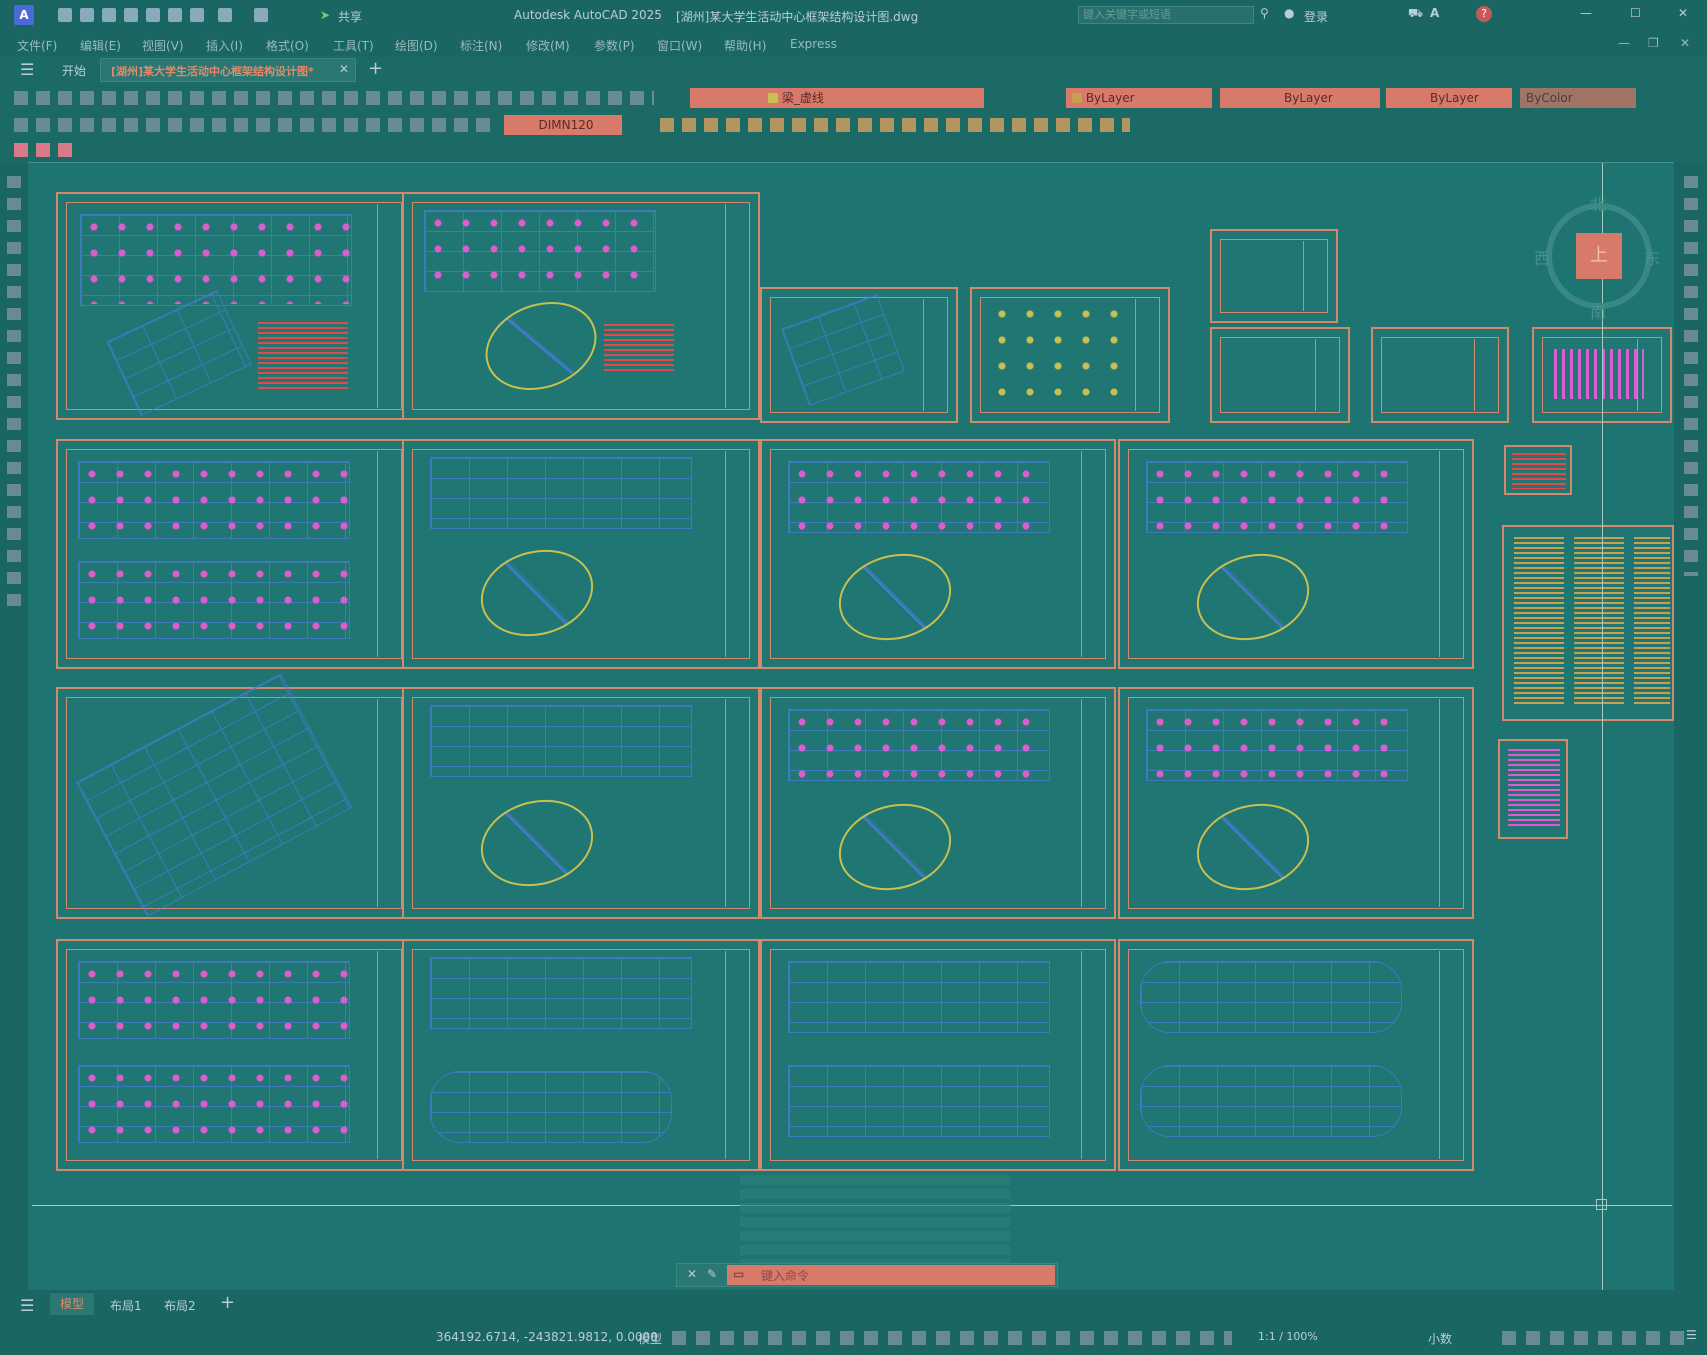  I want to click on annotation-scale: 1:1 / 100%, so click(1288, 1336).